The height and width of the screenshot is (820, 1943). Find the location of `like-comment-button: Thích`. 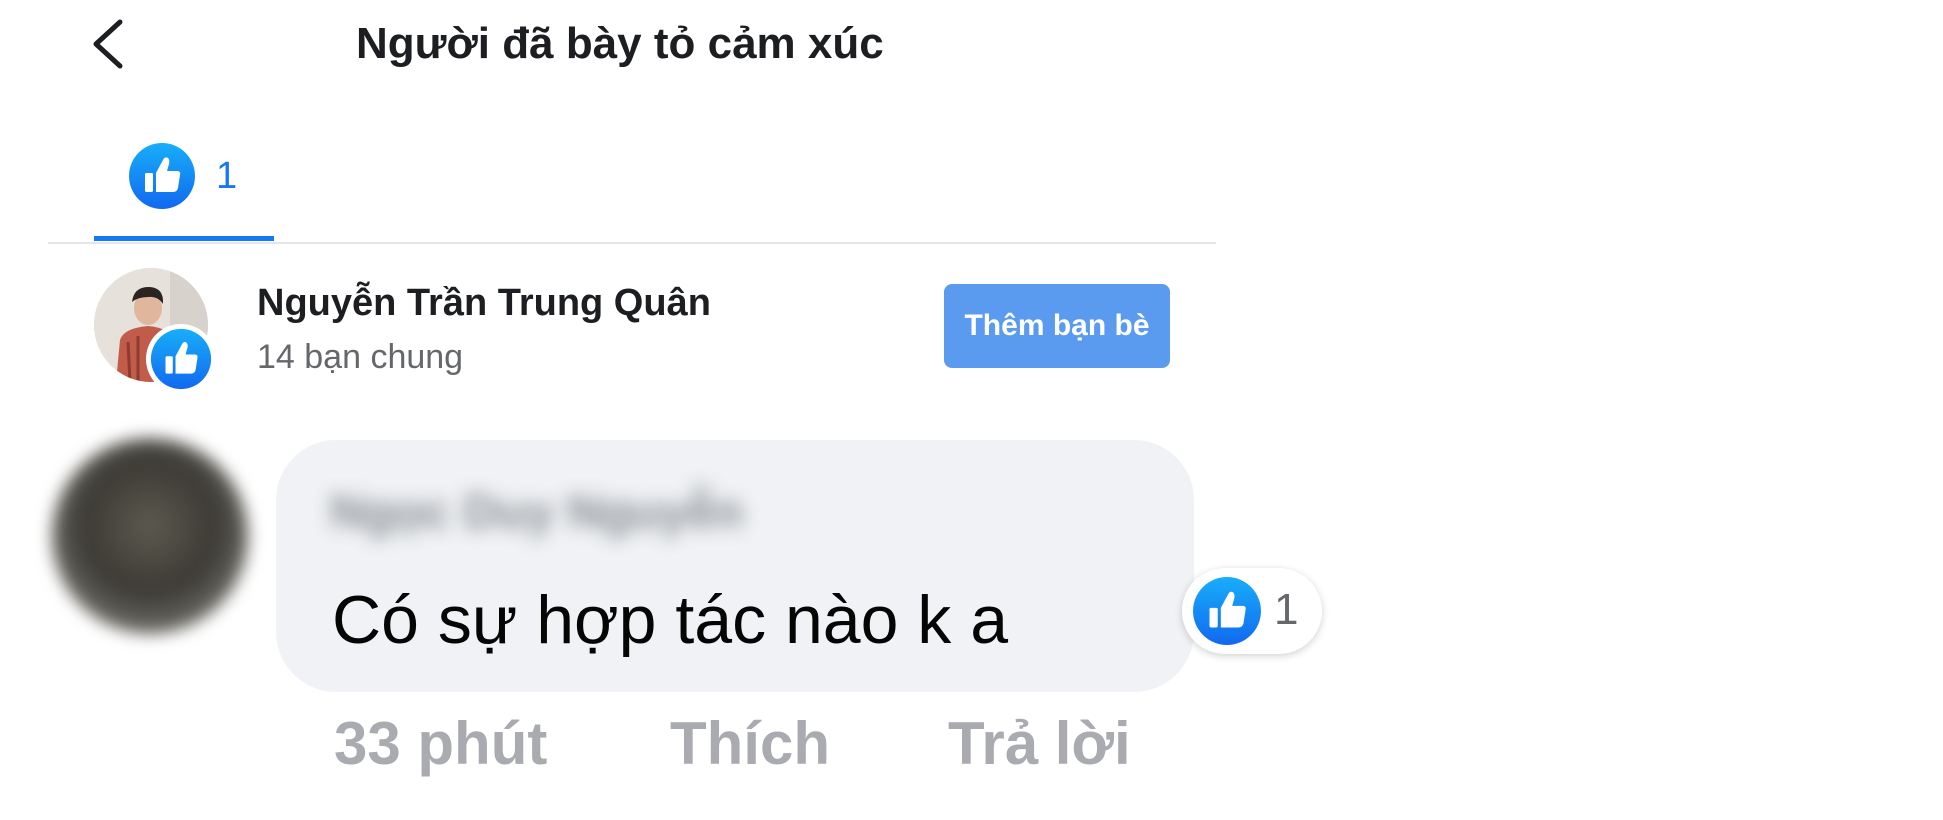

like-comment-button: Thích is located at coordinates (750, 744).